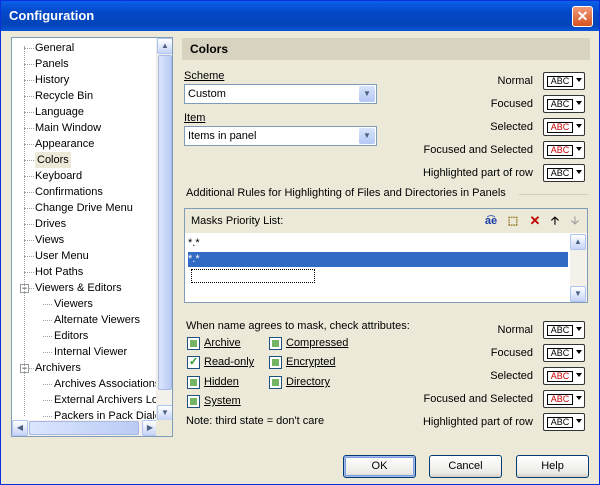 The image size is (600, 485). What do you see at coordinates (275, 362) in the screenshot?
I see `encrypted-checkbox` at bounding box center [275, 362].